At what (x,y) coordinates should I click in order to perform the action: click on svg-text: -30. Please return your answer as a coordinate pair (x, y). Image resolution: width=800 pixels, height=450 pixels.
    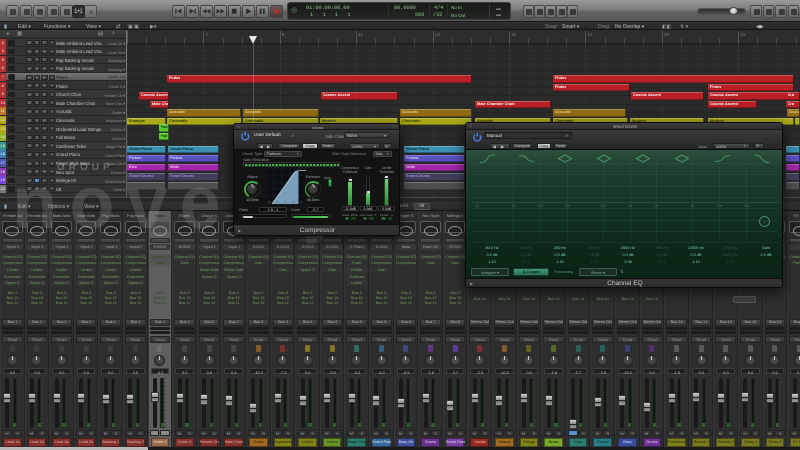
    Looking at the image, I should click on (285, 202).